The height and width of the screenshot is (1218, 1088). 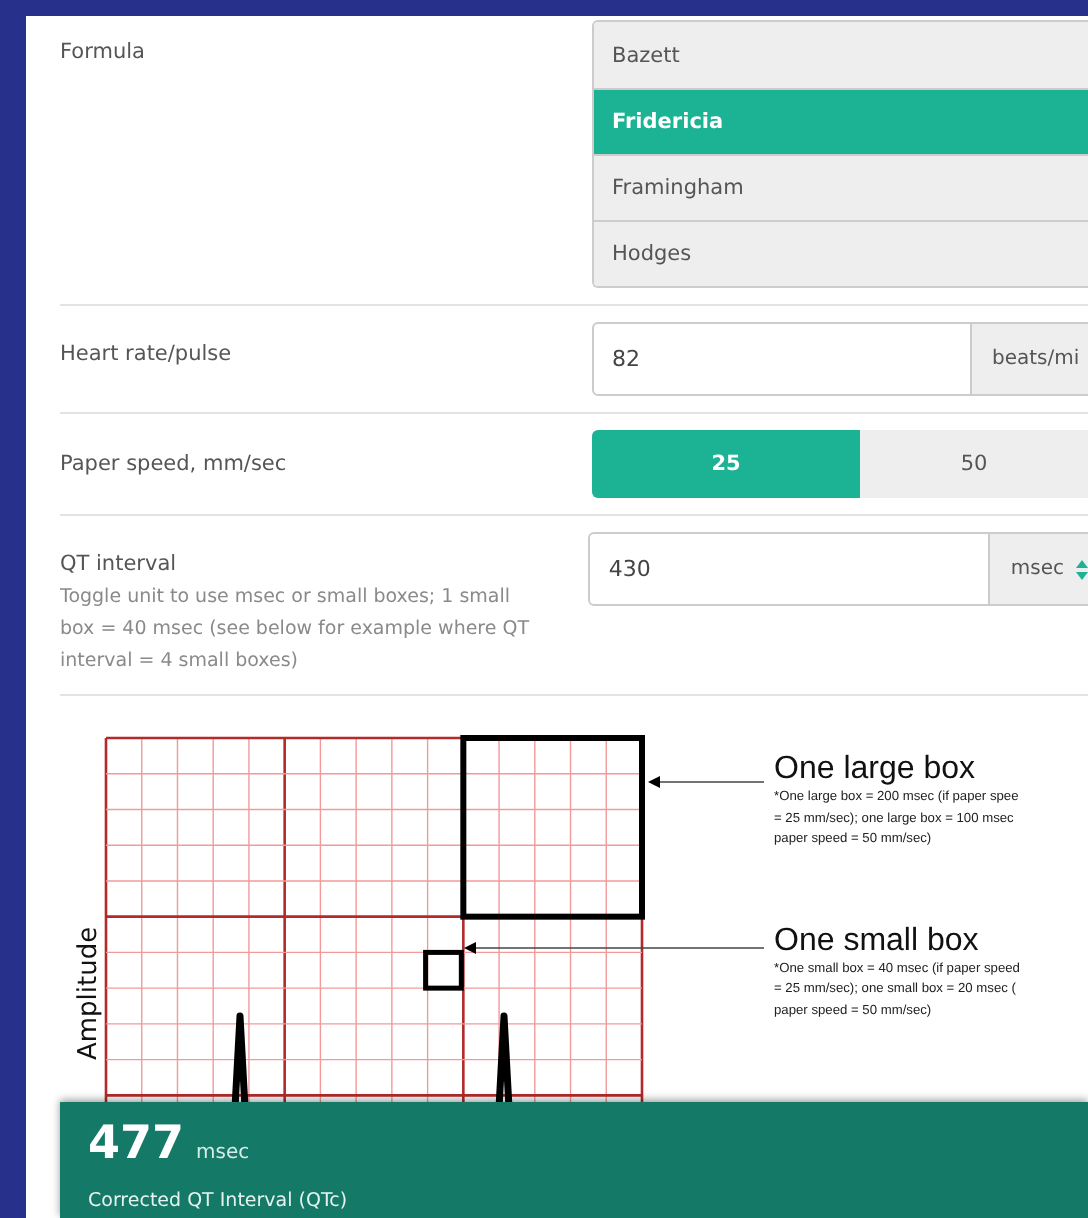 What do you see at coordinates (841, 187) in the screenshot?
I see `formula-option: Framingham` at bounding box center [841, 187].